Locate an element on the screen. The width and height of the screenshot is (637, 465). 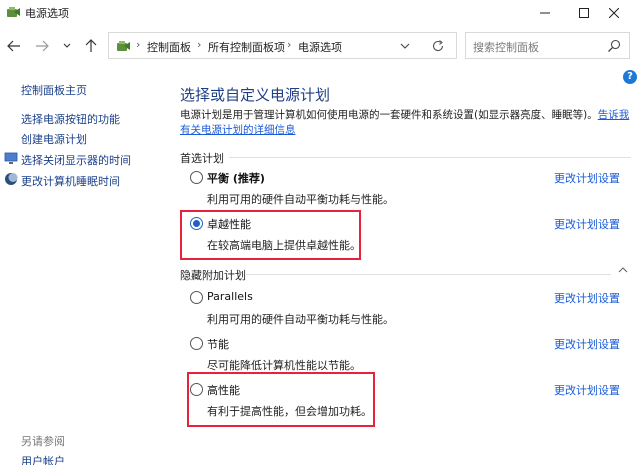
help-icon: ? is located at coordinates (630, 77).